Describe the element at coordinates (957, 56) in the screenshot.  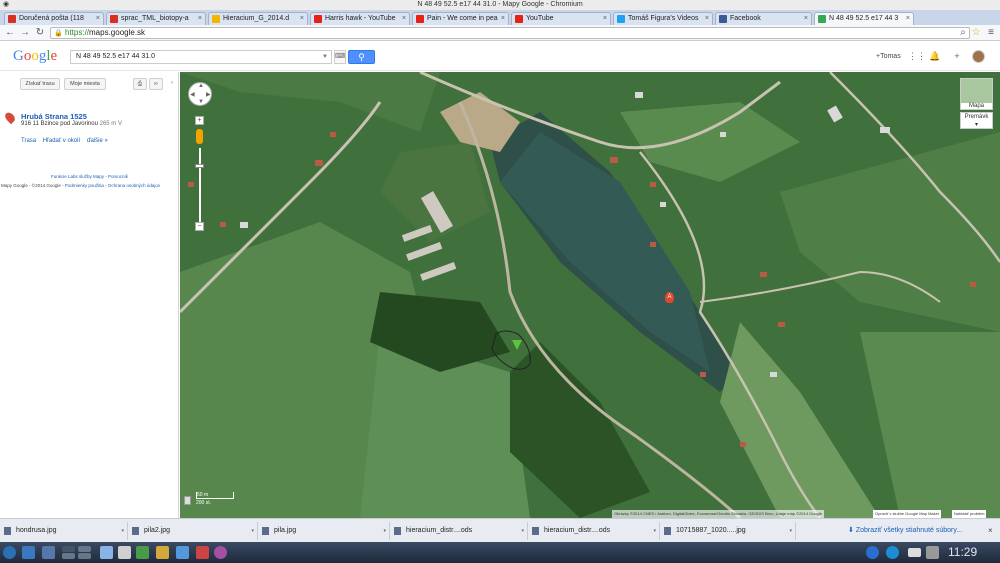
I see `share-plus-icon: +` at that location.